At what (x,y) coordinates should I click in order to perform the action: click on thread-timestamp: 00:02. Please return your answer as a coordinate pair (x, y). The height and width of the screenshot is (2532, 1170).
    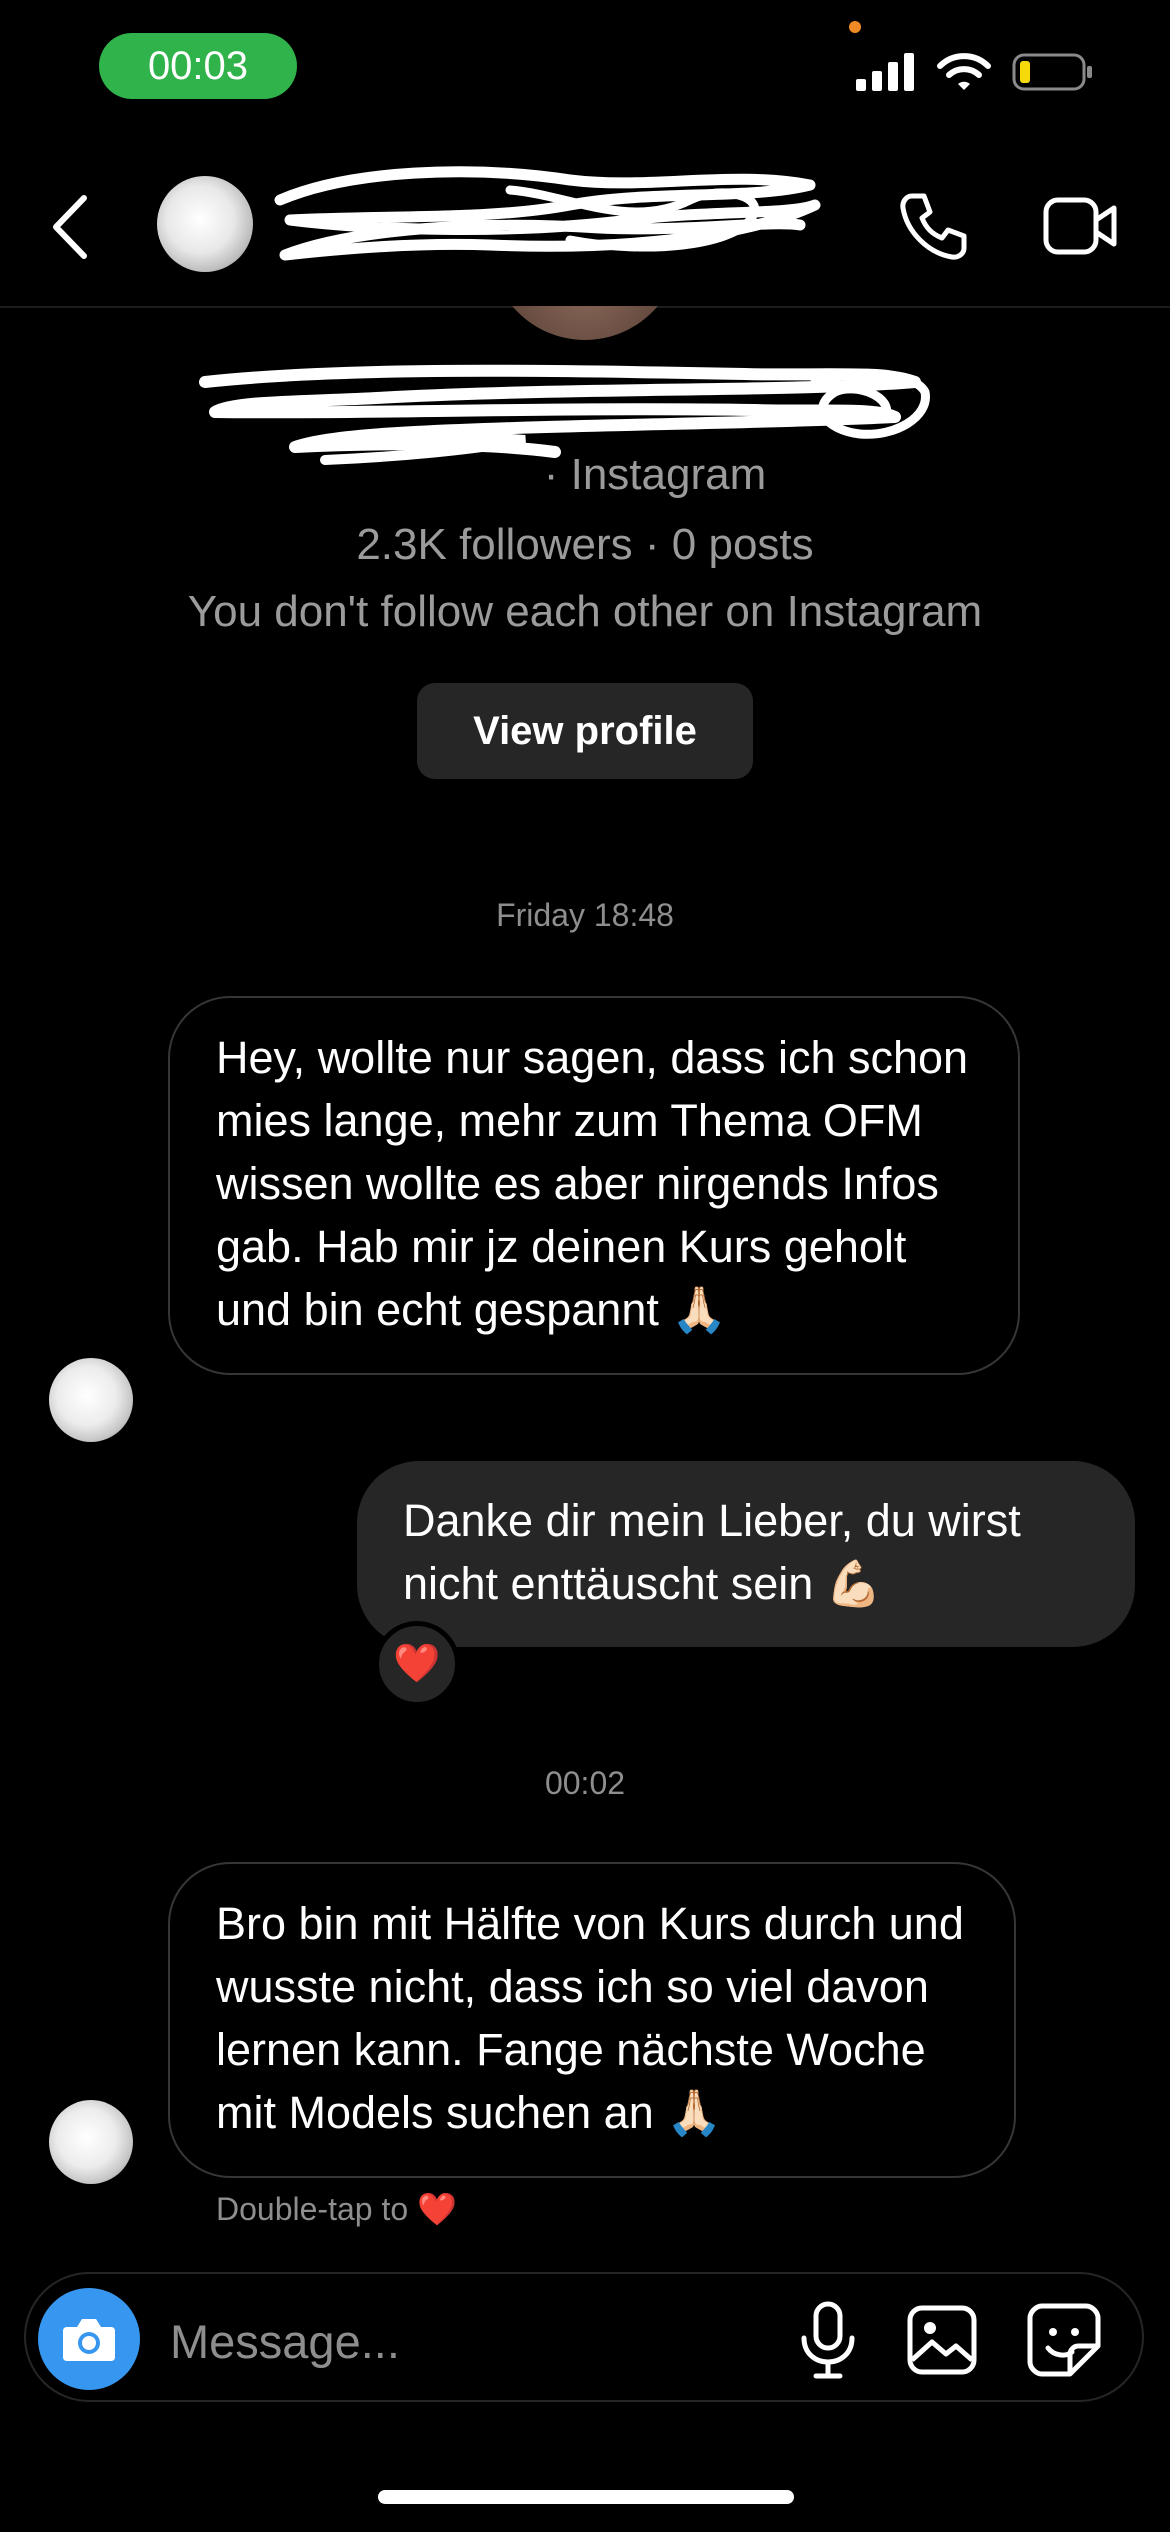
    Looking at the image, I should click on (585, 1783).